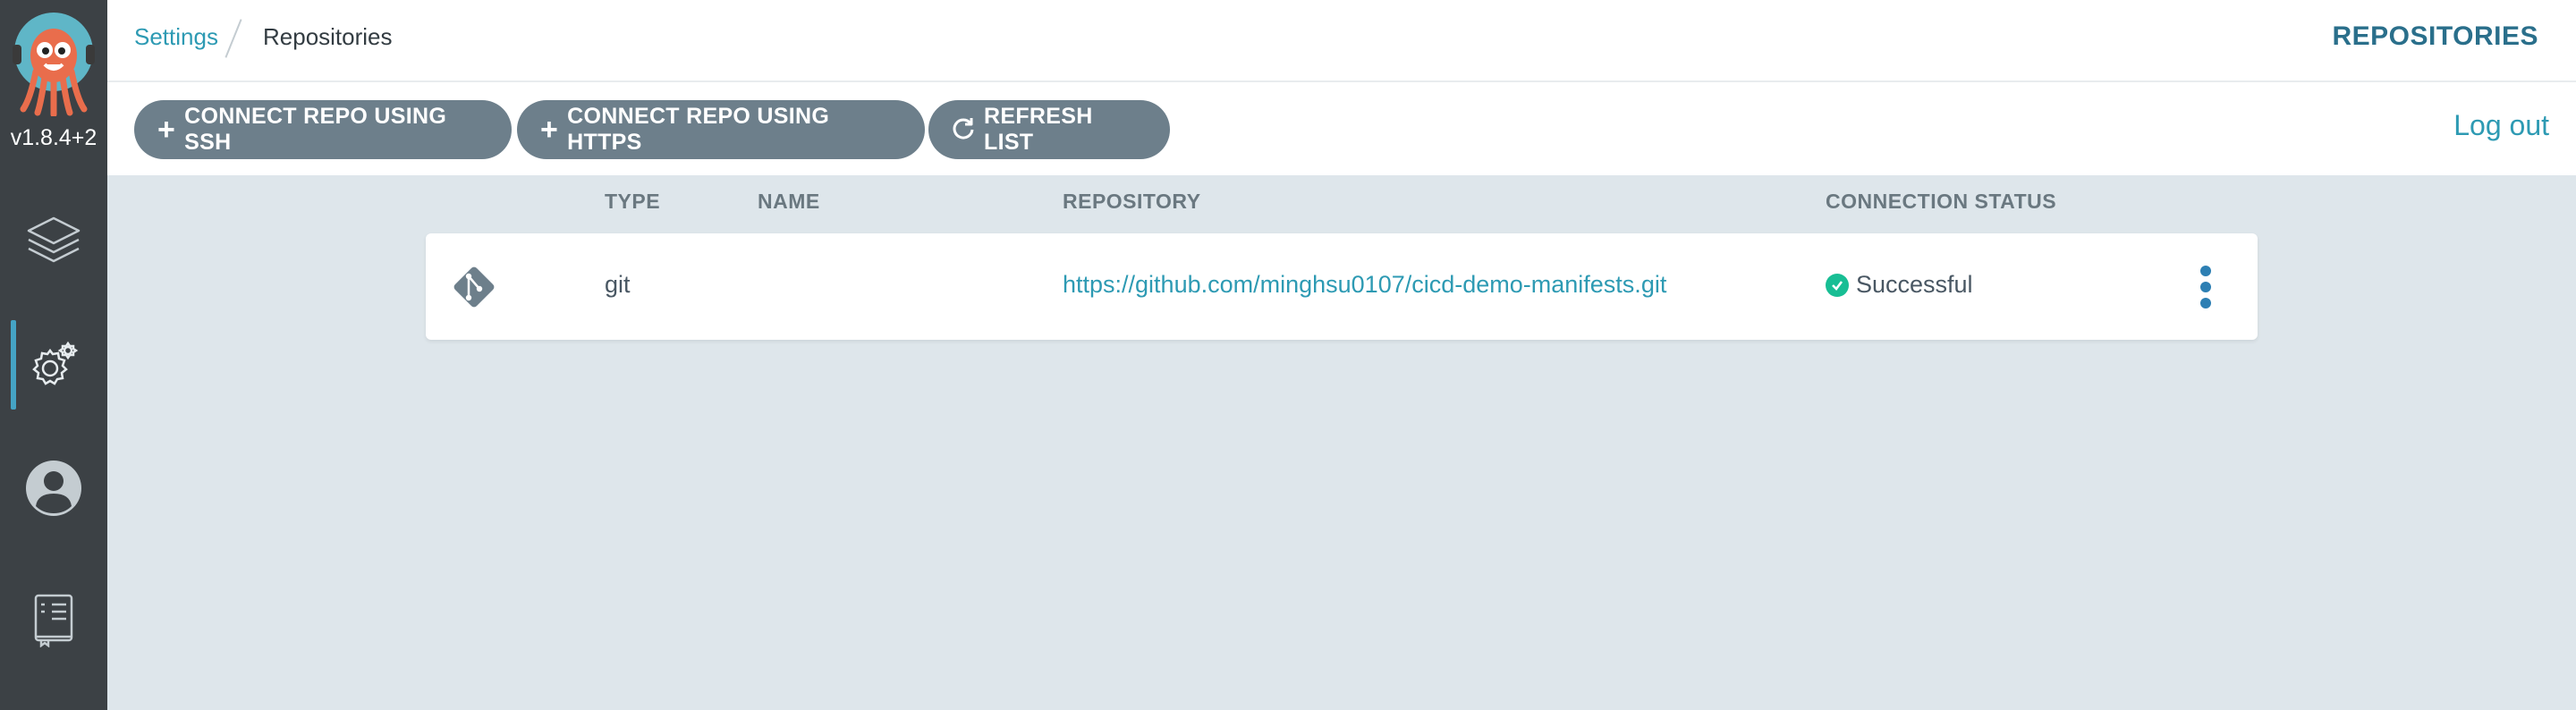 This screenshot has height=710, width=2576. What do you see at coordinates (1837, 285) in the screenshot?
I see `check-circle-icon` at bounding box center [1837, 285].